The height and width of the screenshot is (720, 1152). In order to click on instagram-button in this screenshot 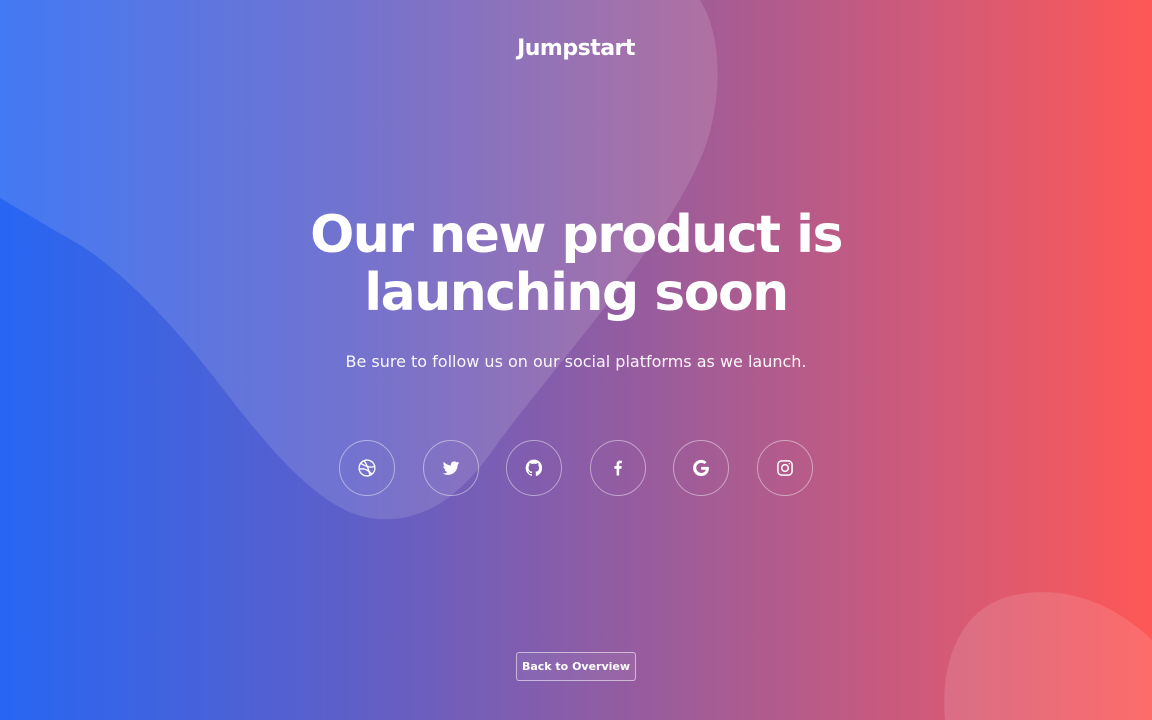, I will do `click(784, 468)`.